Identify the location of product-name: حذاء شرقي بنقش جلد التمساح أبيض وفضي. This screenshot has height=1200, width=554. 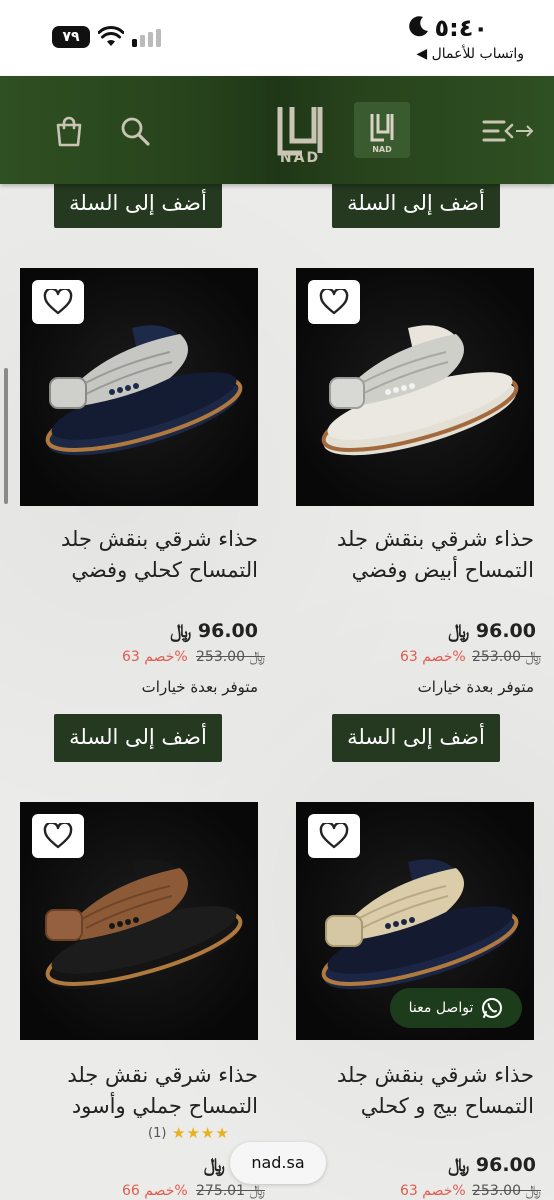
(419, 555).